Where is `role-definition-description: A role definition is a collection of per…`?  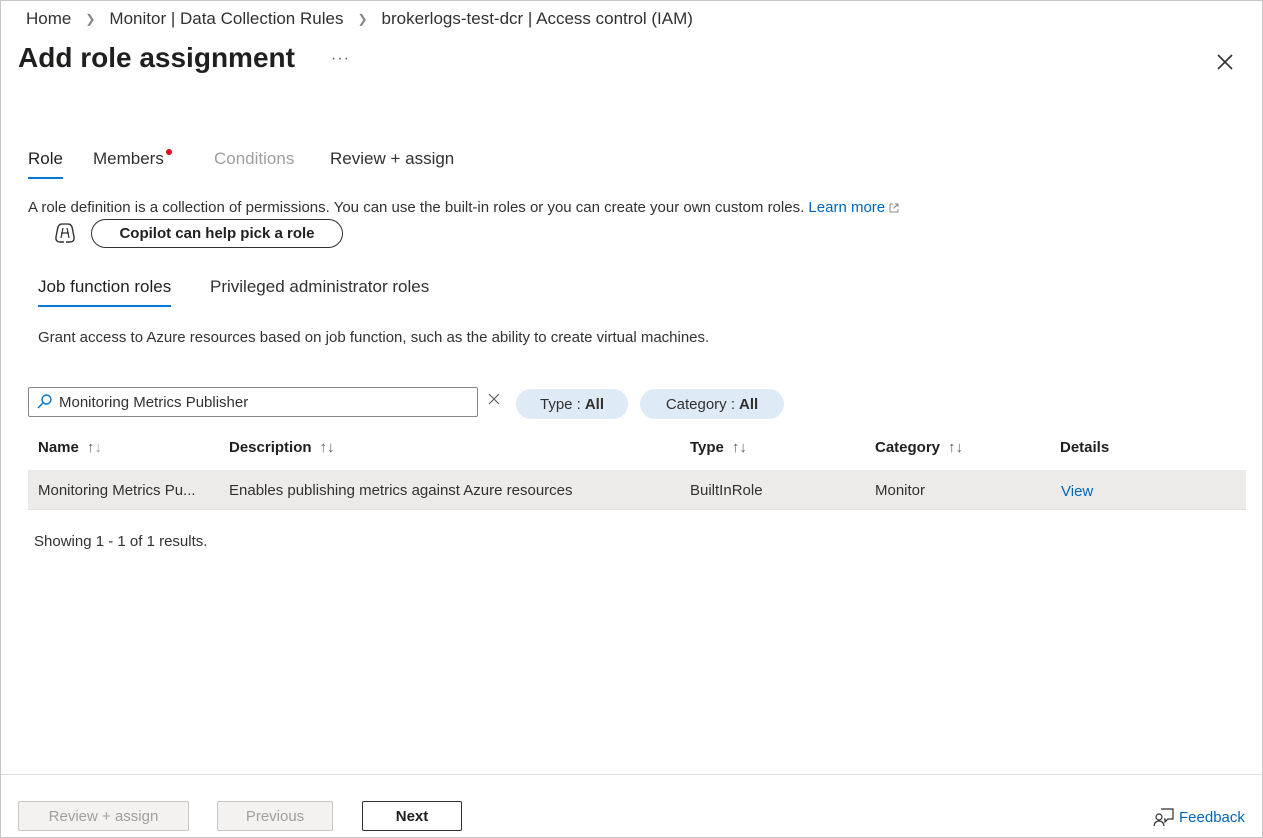
role-definition-description: A role definition is a collection of per… is located at coordinates (464, 207).